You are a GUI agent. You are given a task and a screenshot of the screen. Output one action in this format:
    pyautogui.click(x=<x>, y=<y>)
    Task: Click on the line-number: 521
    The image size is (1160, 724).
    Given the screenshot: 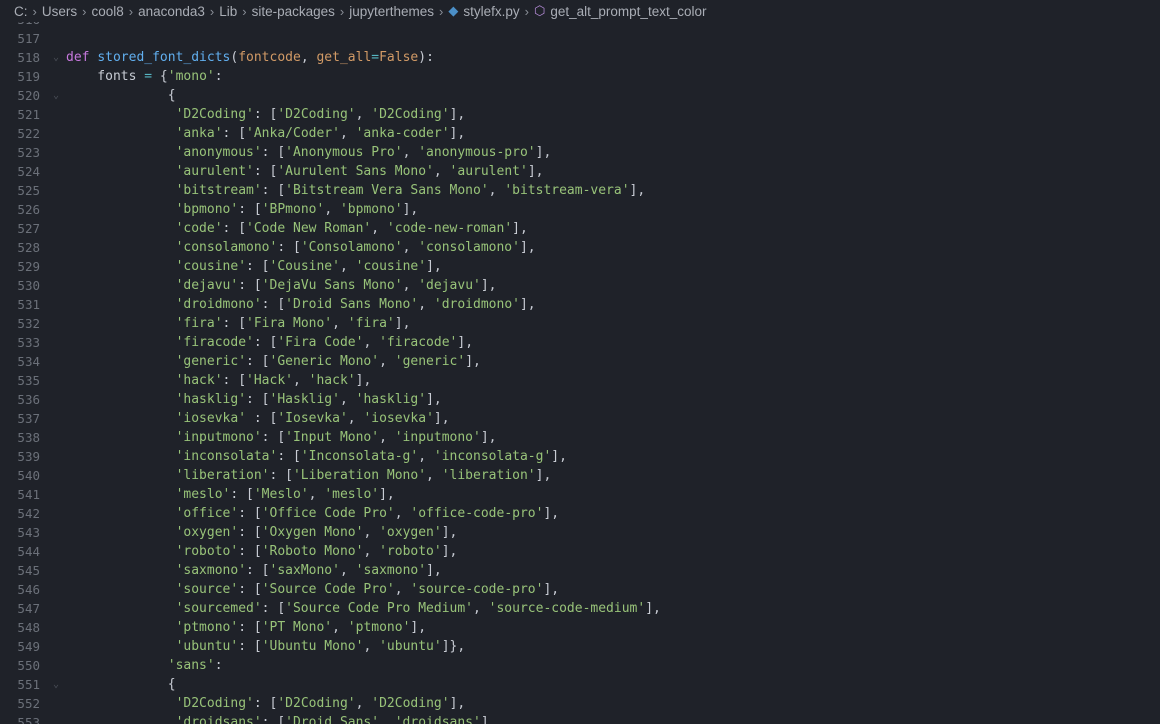 What is the action you would take?
    pyautogui.click(x=28, y=114)
    